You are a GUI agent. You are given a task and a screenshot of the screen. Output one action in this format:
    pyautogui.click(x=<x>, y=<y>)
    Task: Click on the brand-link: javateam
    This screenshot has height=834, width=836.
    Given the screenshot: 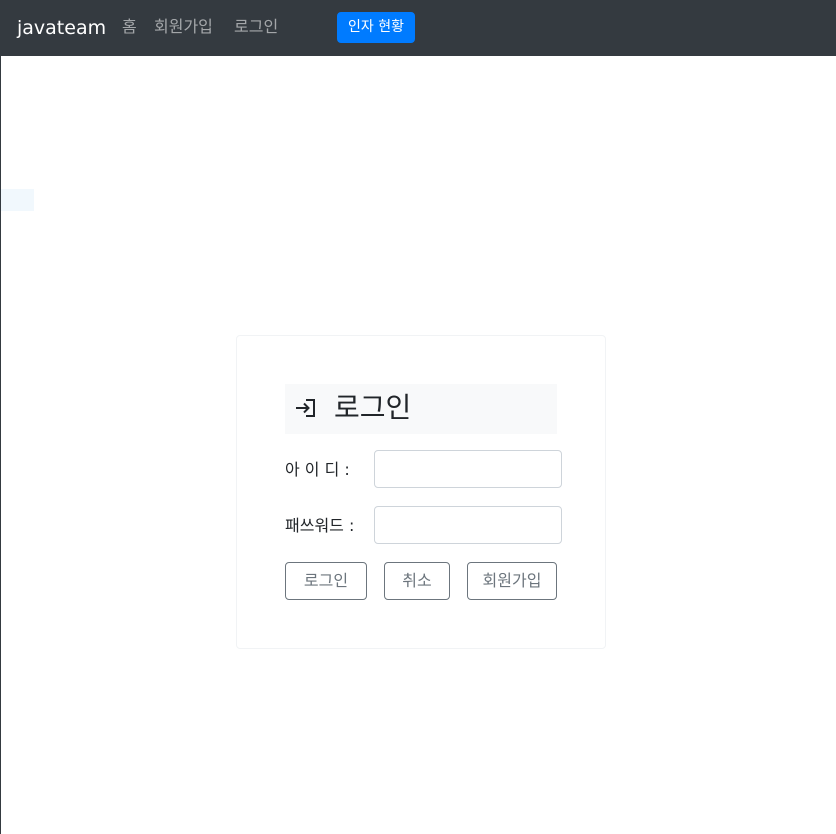 What is the action you would take?
    pyautogui.click(x=61, y=28)
    